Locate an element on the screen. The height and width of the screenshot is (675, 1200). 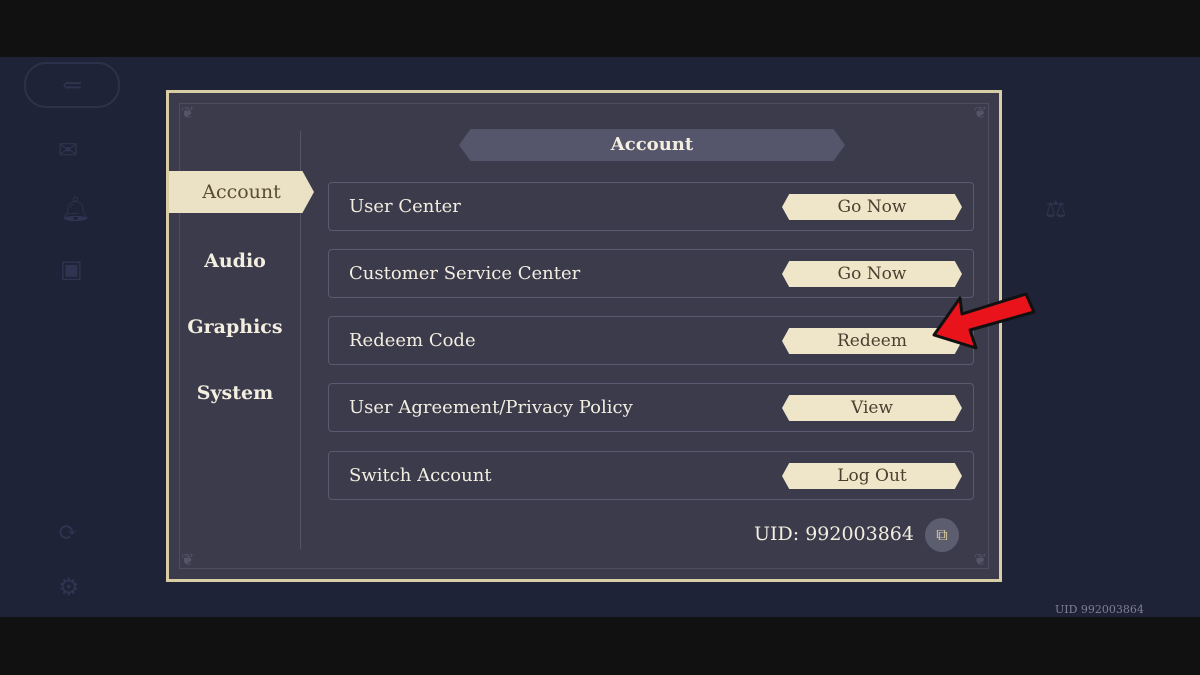
row-user-agreement: User Agreement/Privacy Policy View is located at coordinates (651, 407).